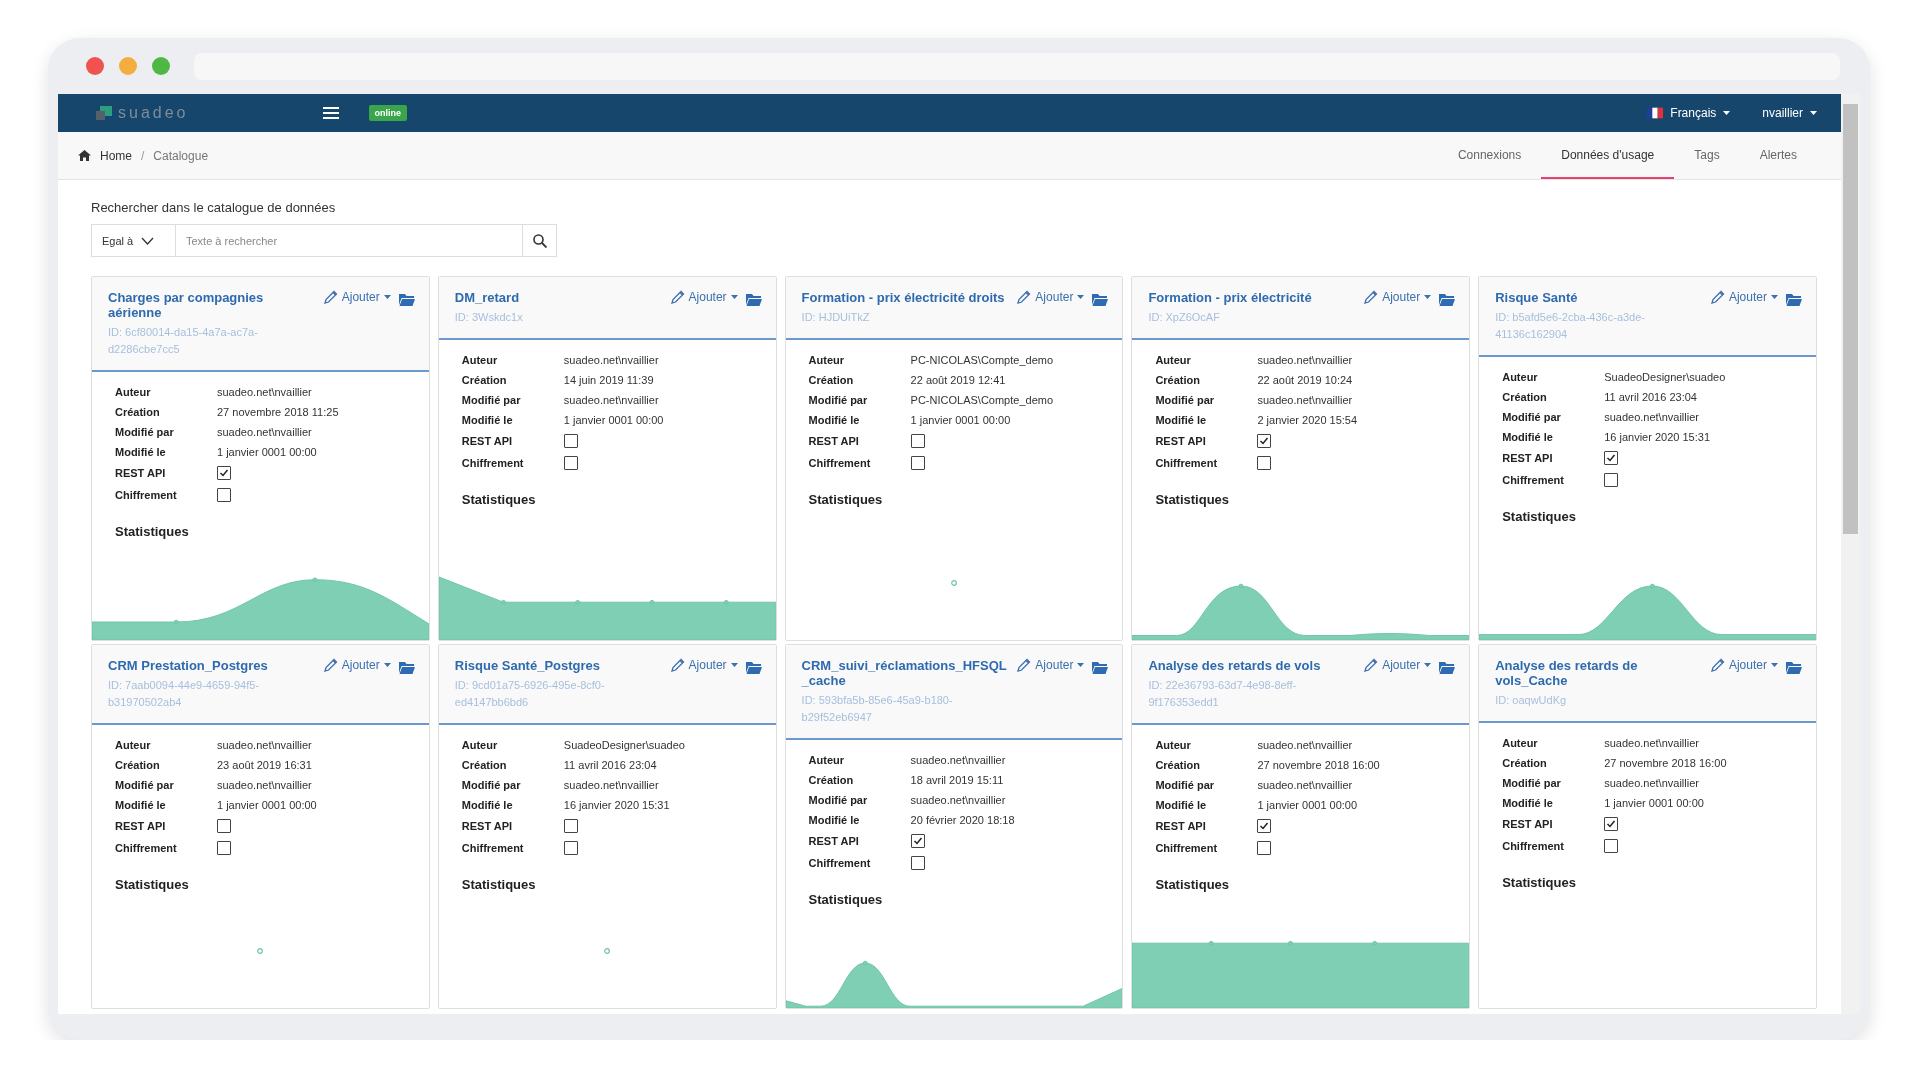  I want to click on logo-icon, so click(104, 113).